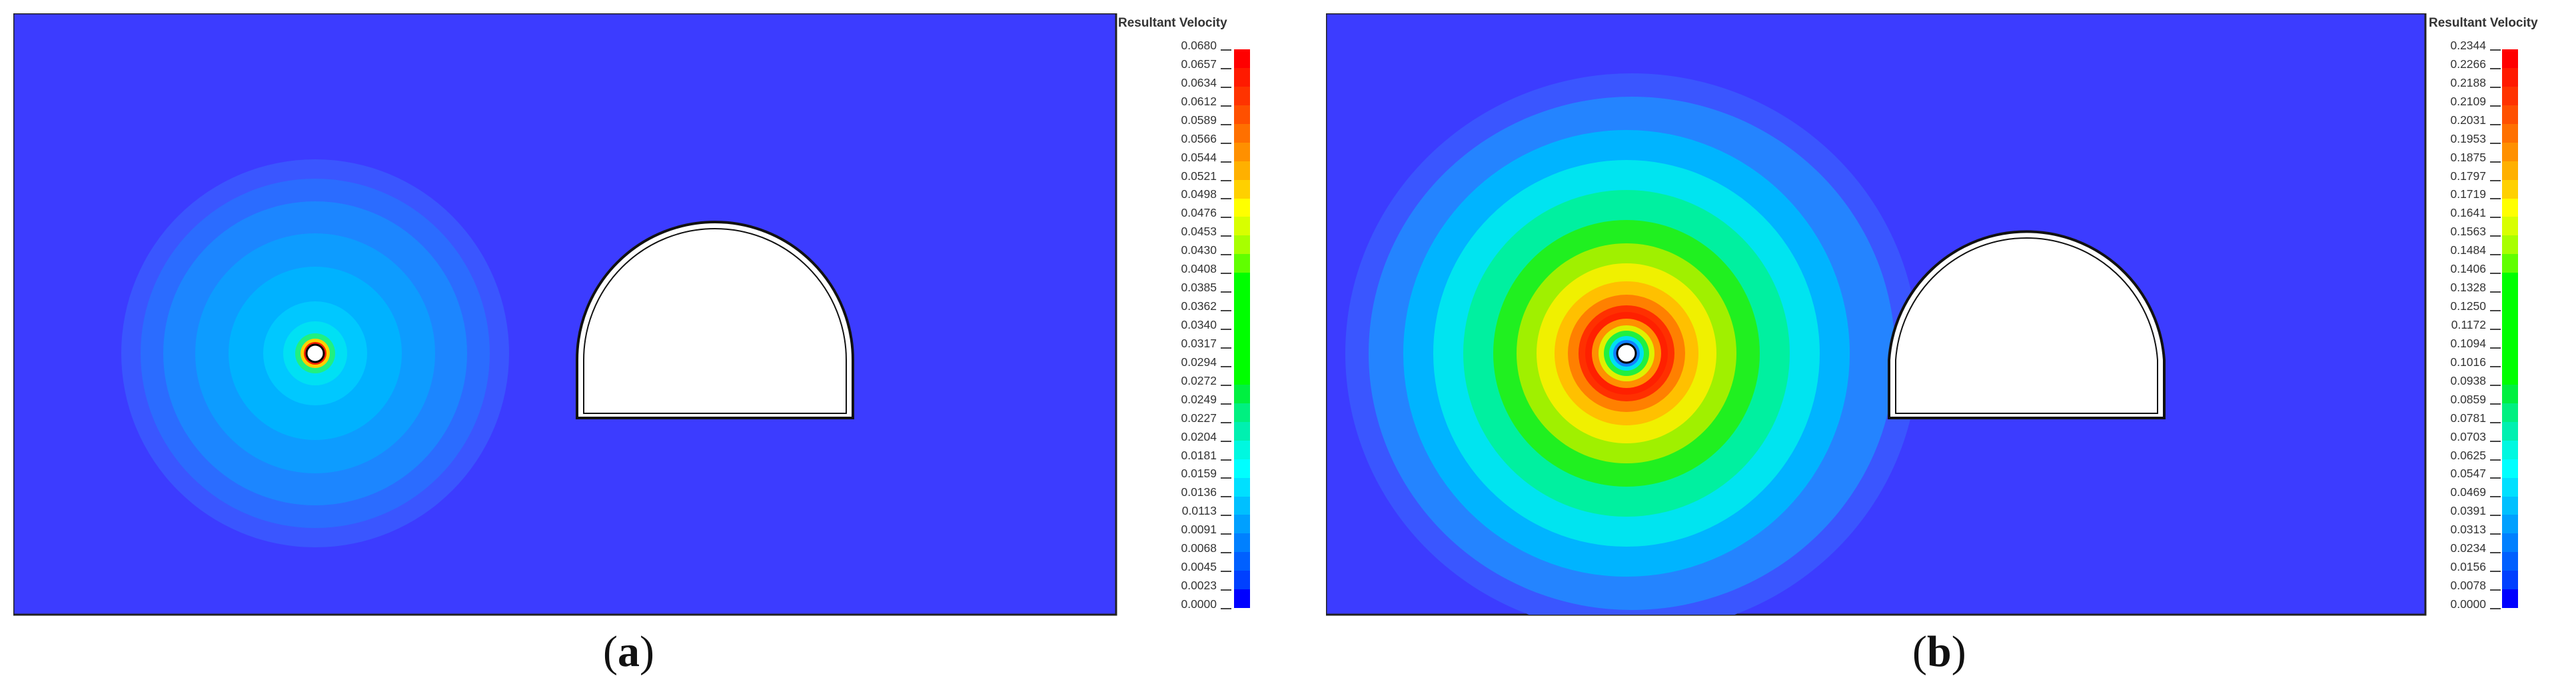  Describe the element at coordinates (1174, 194) in the screenshot. I see `colorbar-tick-label: 0.0498` at that location.